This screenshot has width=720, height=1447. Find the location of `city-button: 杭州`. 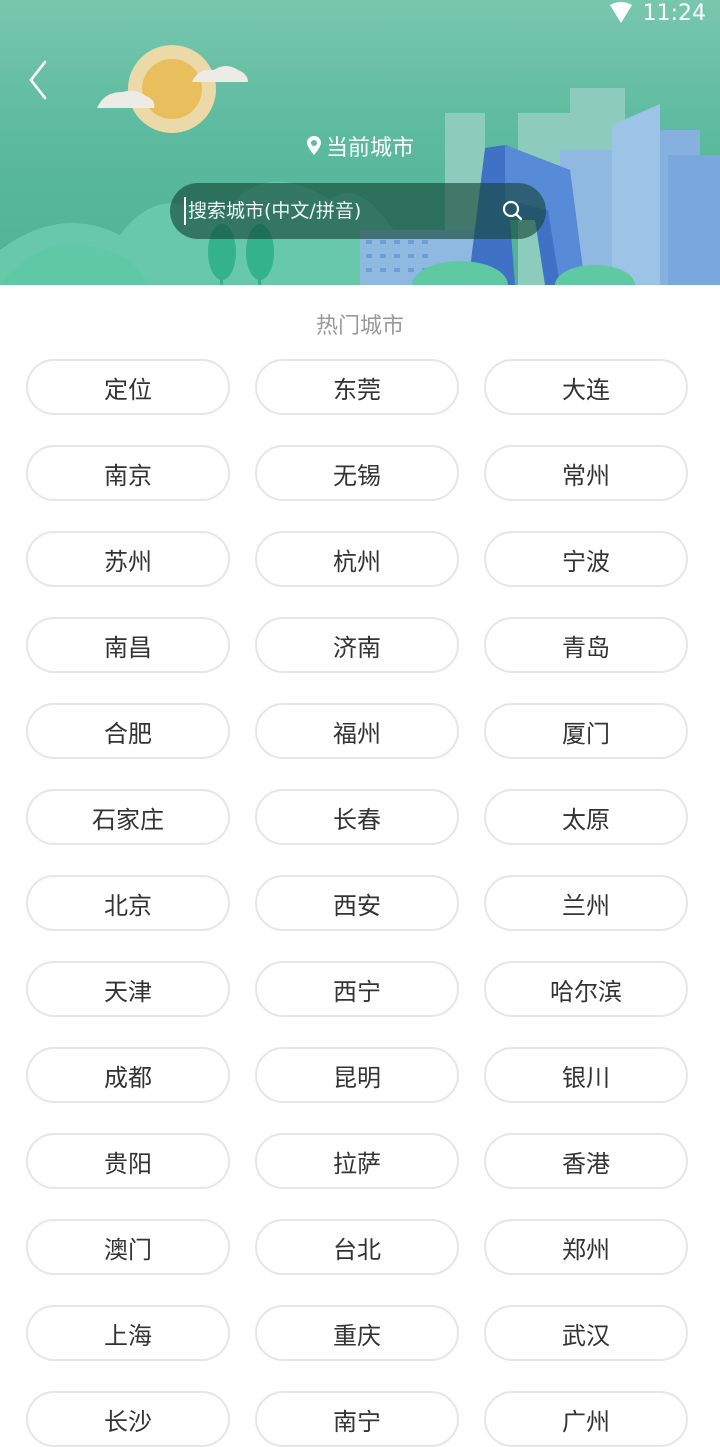

city-button: 杭州 is located at coordinates (357, 559).